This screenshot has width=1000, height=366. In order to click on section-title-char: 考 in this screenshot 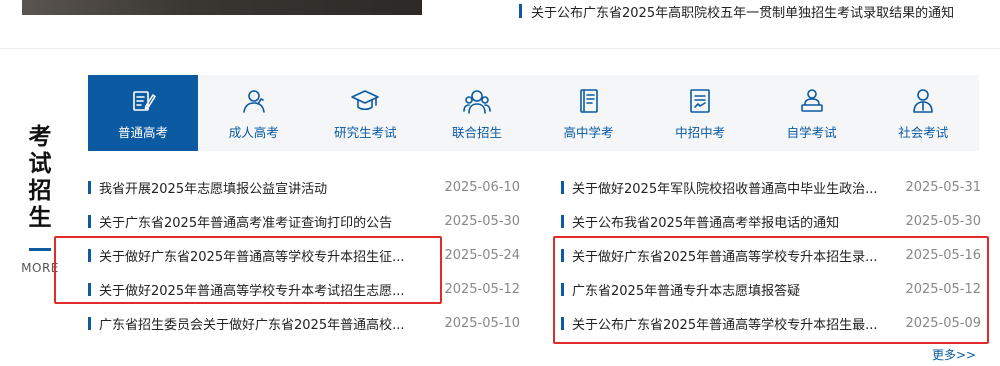, I will do `click(40, 137)`.